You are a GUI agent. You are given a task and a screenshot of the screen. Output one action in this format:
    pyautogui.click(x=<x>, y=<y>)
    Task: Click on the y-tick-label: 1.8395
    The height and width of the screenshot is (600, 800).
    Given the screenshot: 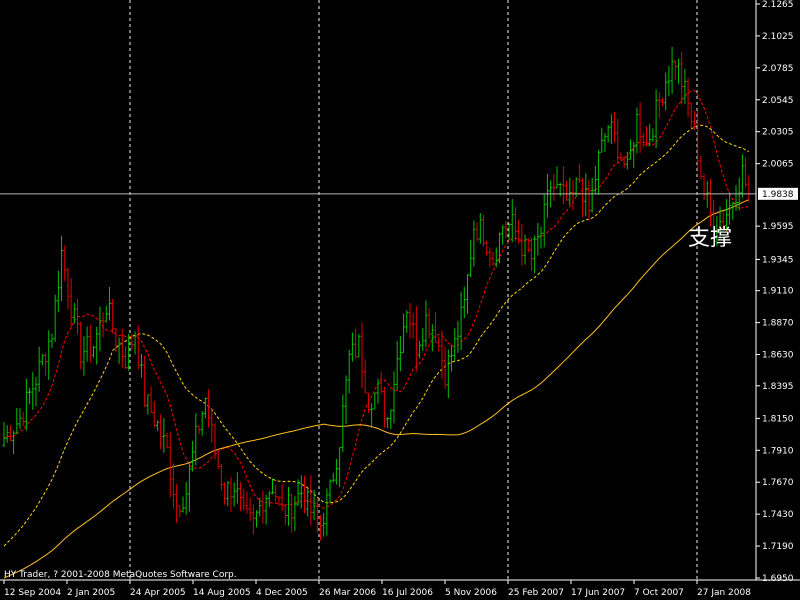 What is the action you would take?
    pyautogui.click(x=778, y=387)
    